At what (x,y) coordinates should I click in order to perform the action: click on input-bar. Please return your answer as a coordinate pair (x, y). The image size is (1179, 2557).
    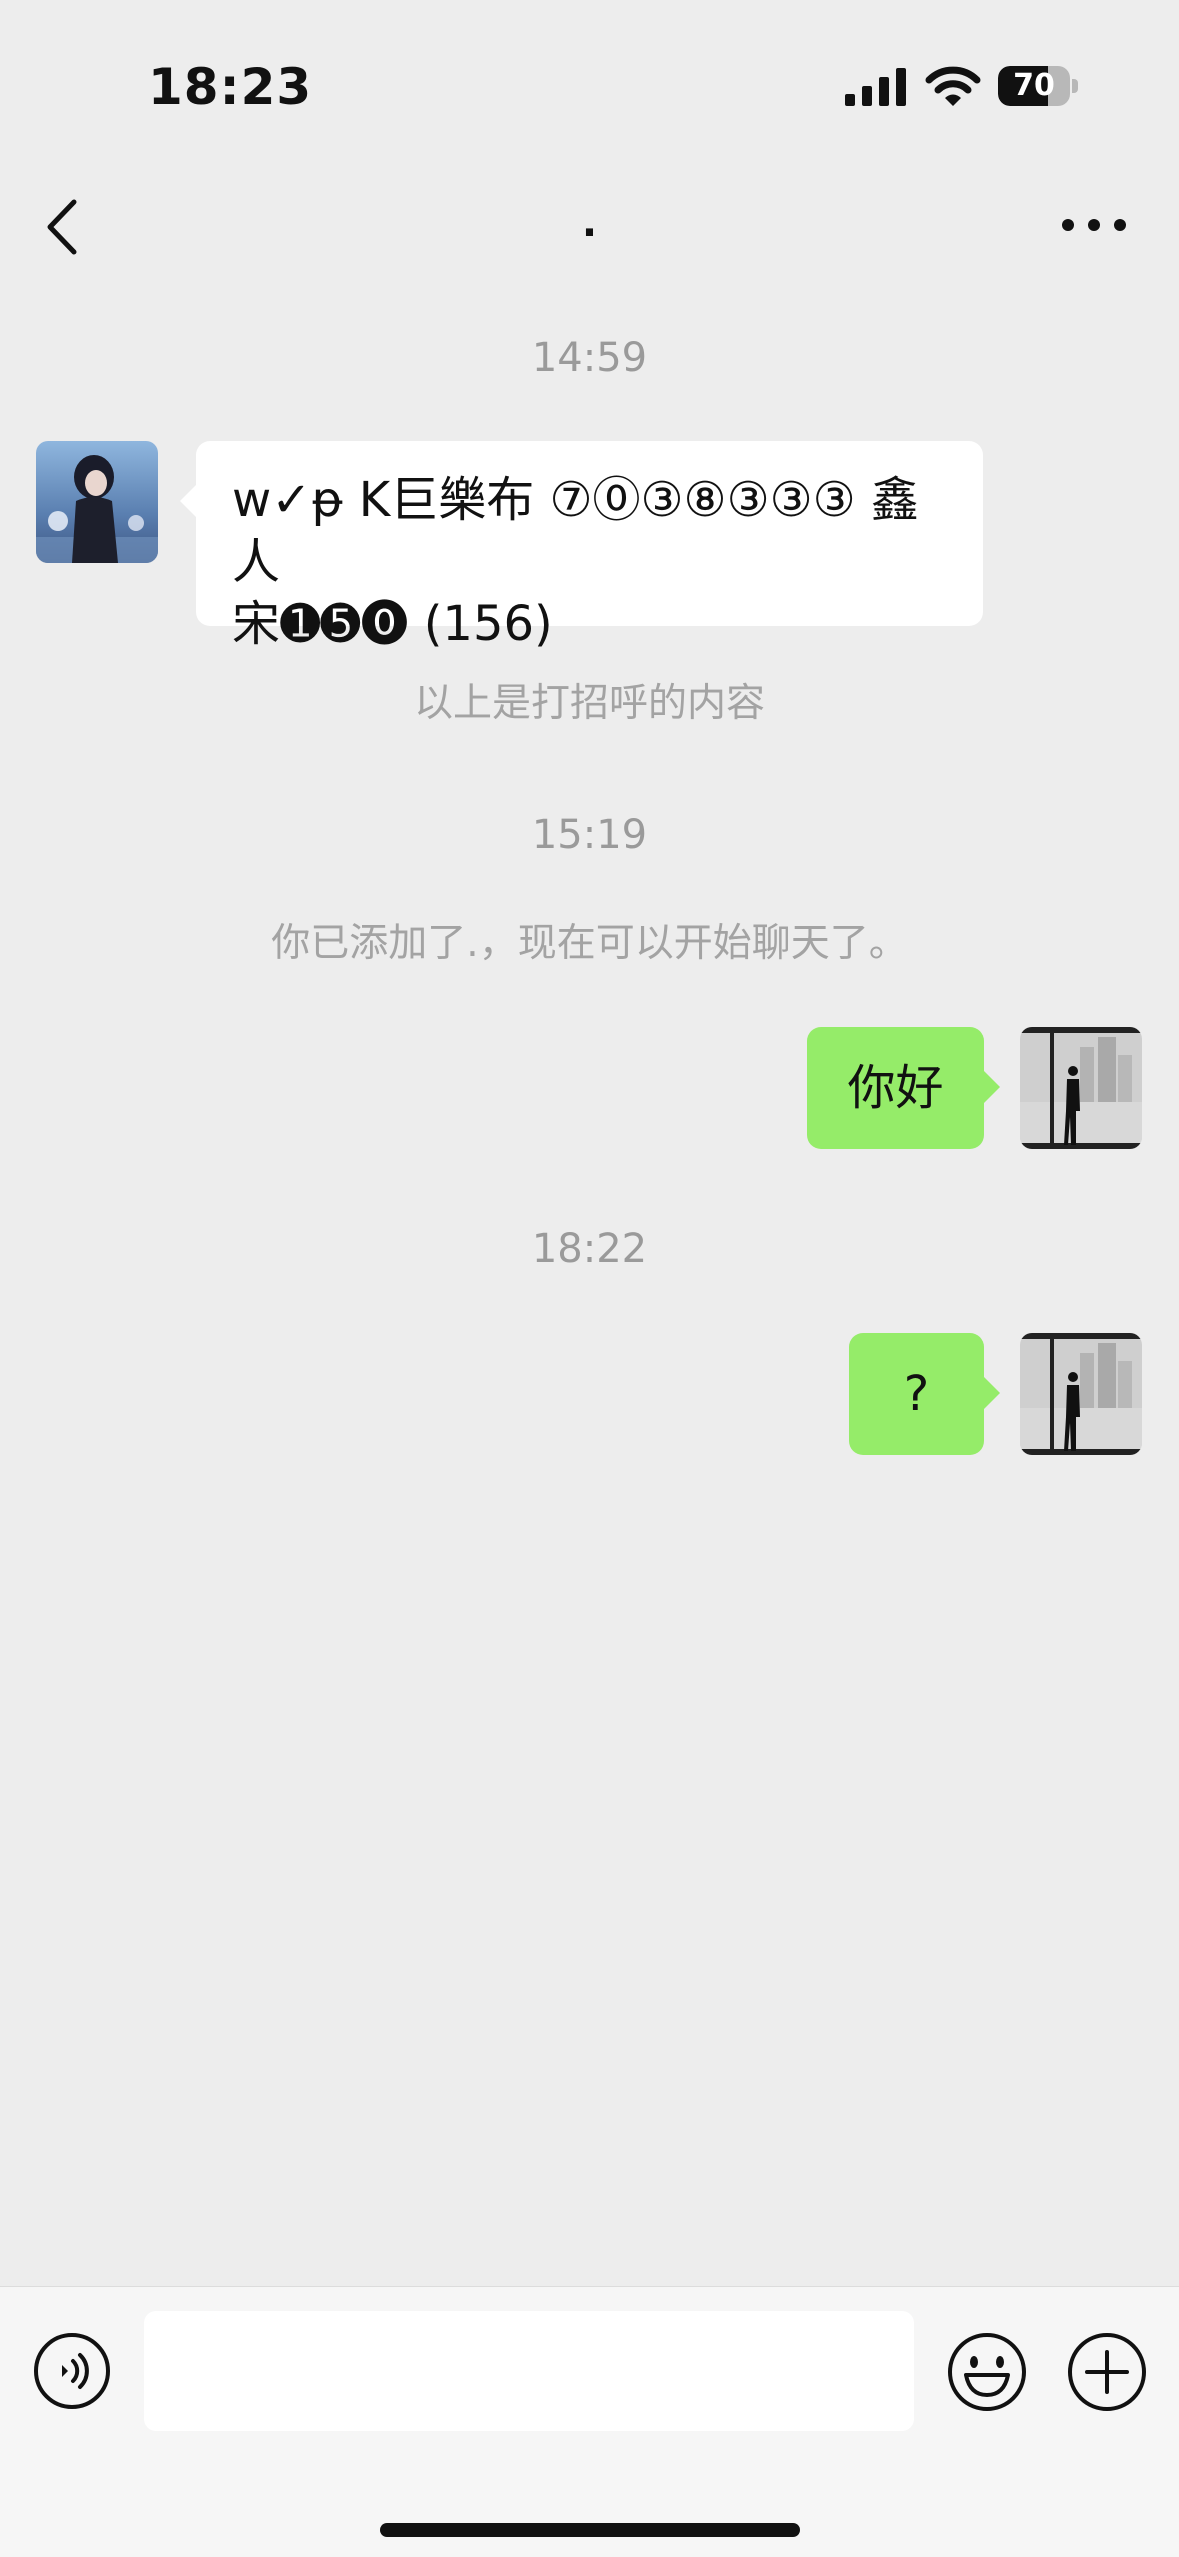
    Looking at the image, I should click on (589, 2421).